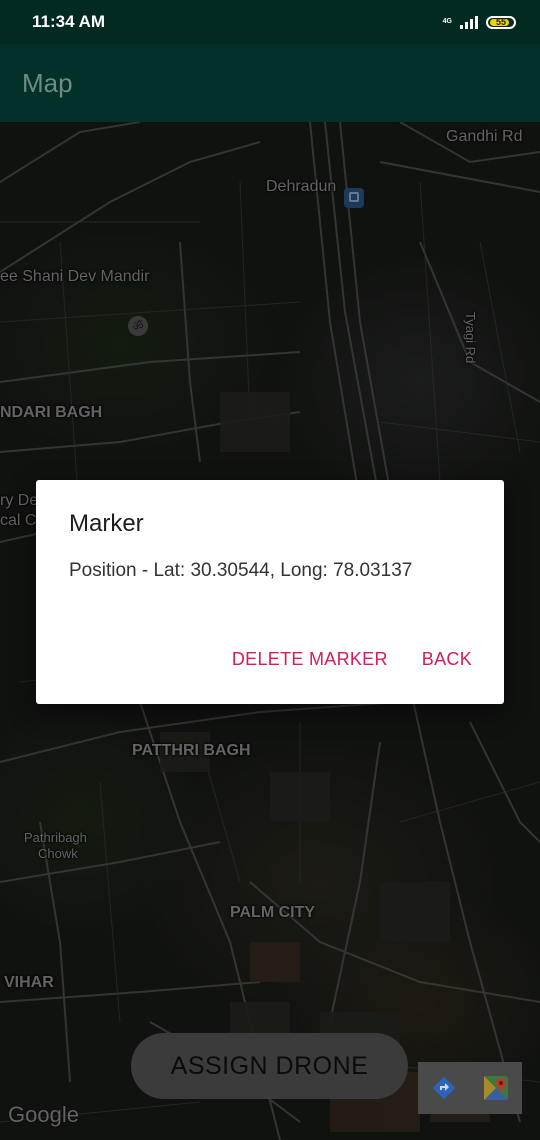 The height and width of the screenshot is (1140, 540). Describe the element at coordinates (447, 659) in the screenshot. I see `back-button: BACK` at that location.